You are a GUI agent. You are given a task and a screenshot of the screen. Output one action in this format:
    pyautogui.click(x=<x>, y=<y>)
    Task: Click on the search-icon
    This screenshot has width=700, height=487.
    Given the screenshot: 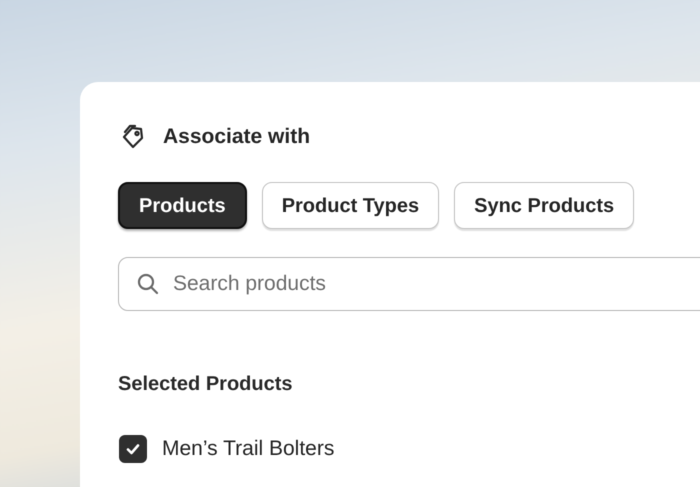 What is the action you would take?
    pyautogui.click(x=148, y=284)
    